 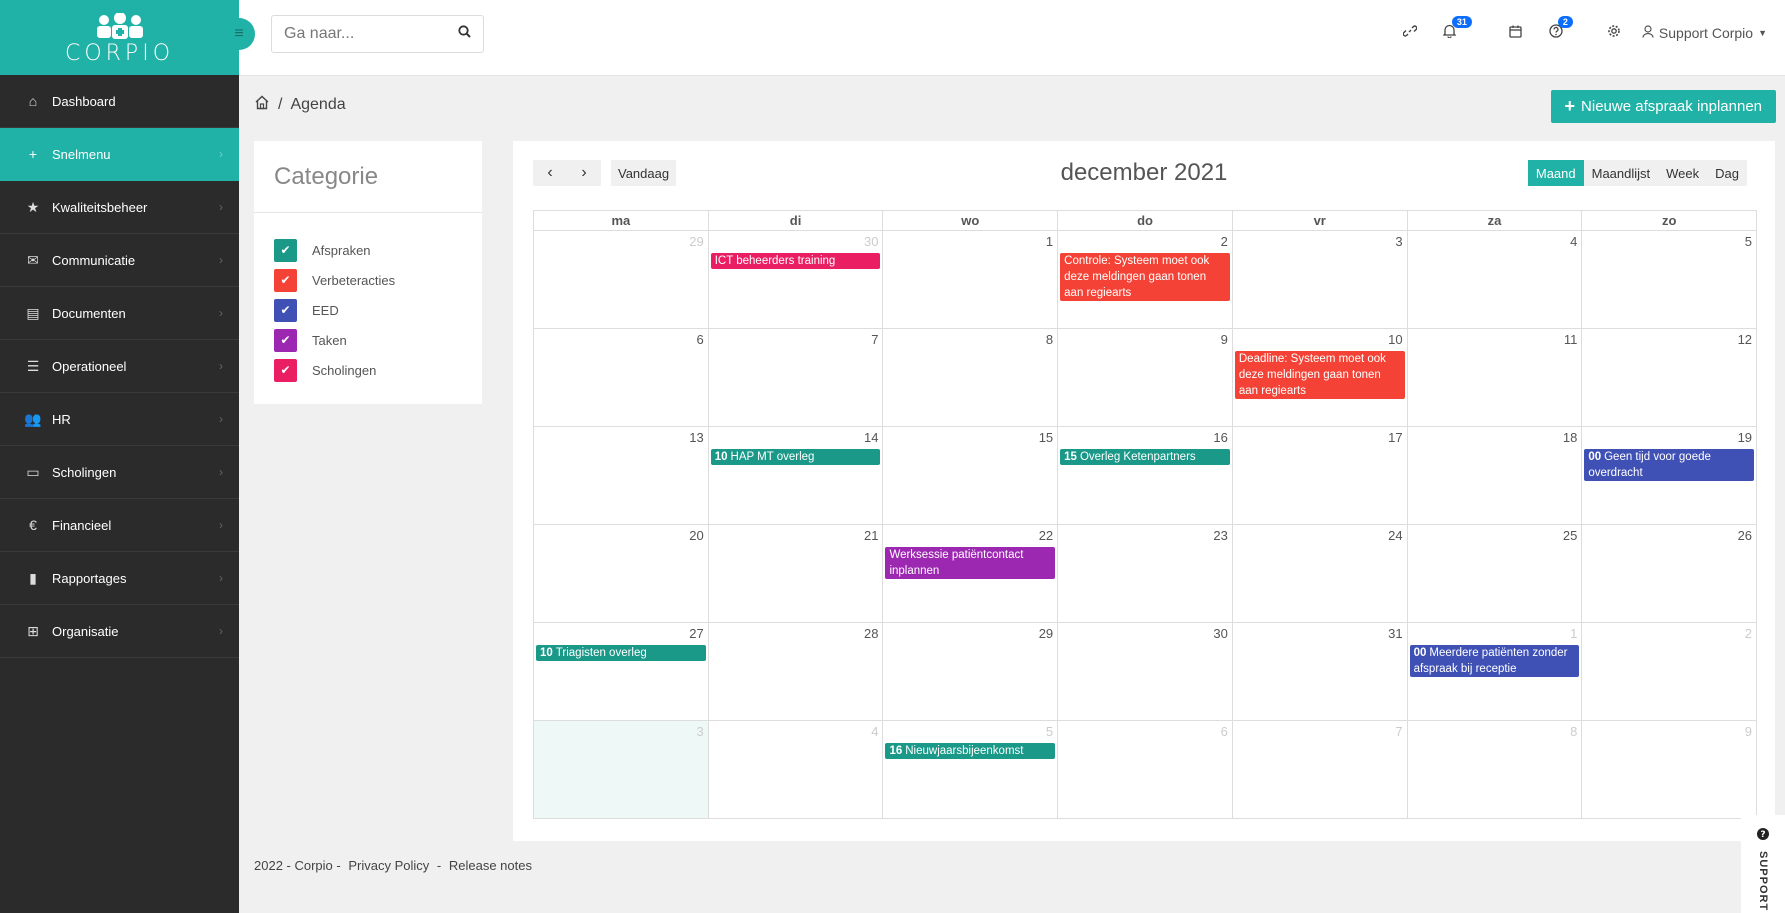 What do you see at coordinates (621, 574) in the screenshot?
I see `calendar-day-cell: 20` at bounding box center [621, 574].